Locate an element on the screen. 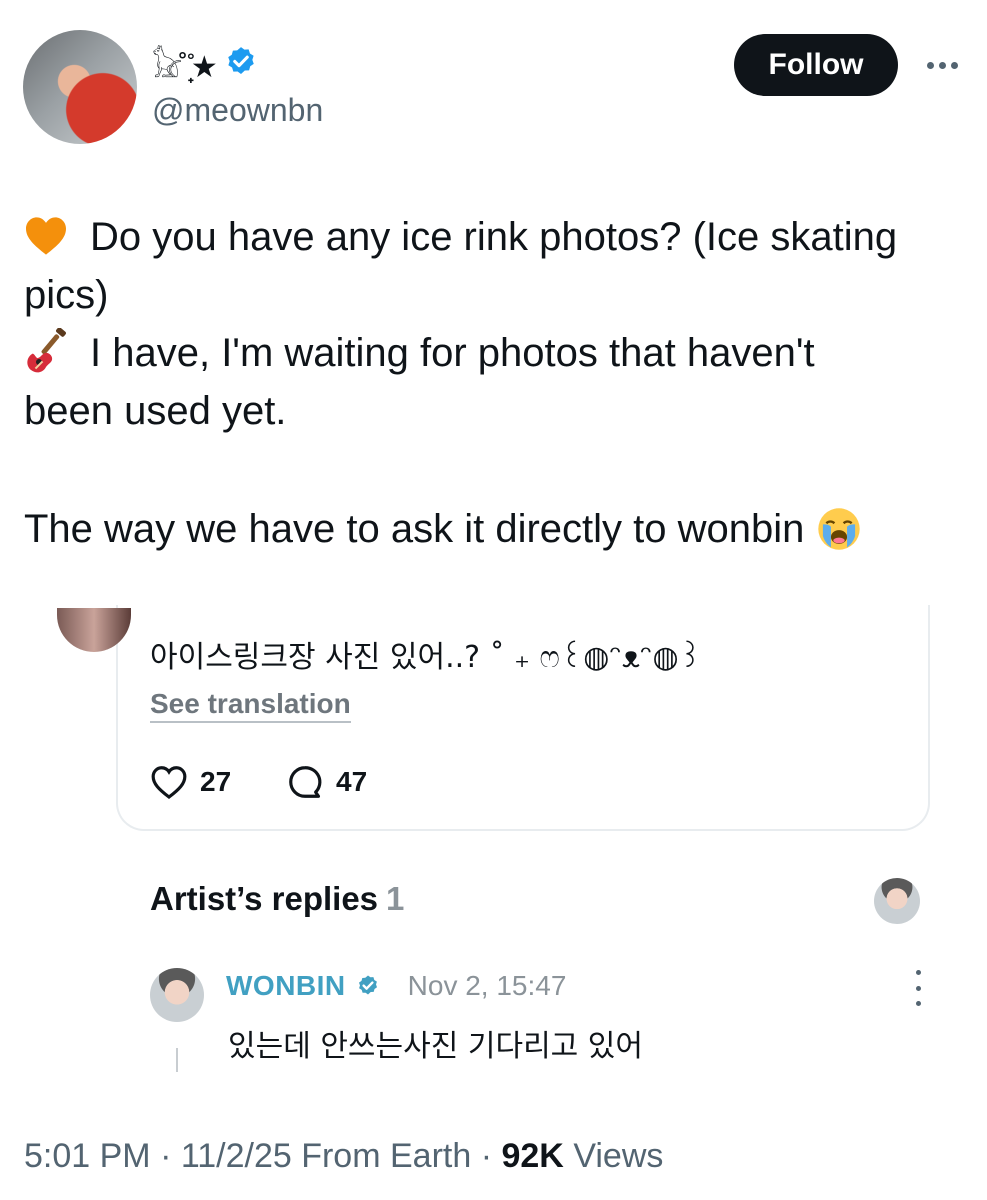  artist-replies-title: Artist’s replies is located at coordinates (264, 898).